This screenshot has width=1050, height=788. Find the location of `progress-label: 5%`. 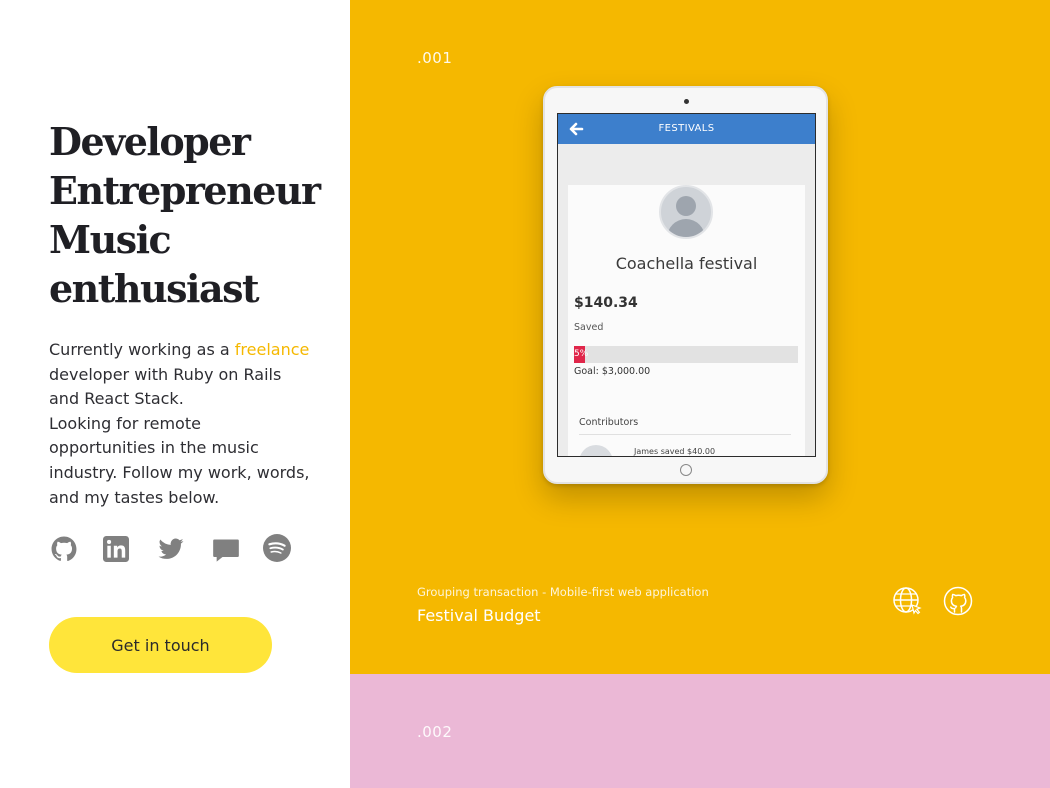

progress-label: 5% is located at coordinates (581, 354).